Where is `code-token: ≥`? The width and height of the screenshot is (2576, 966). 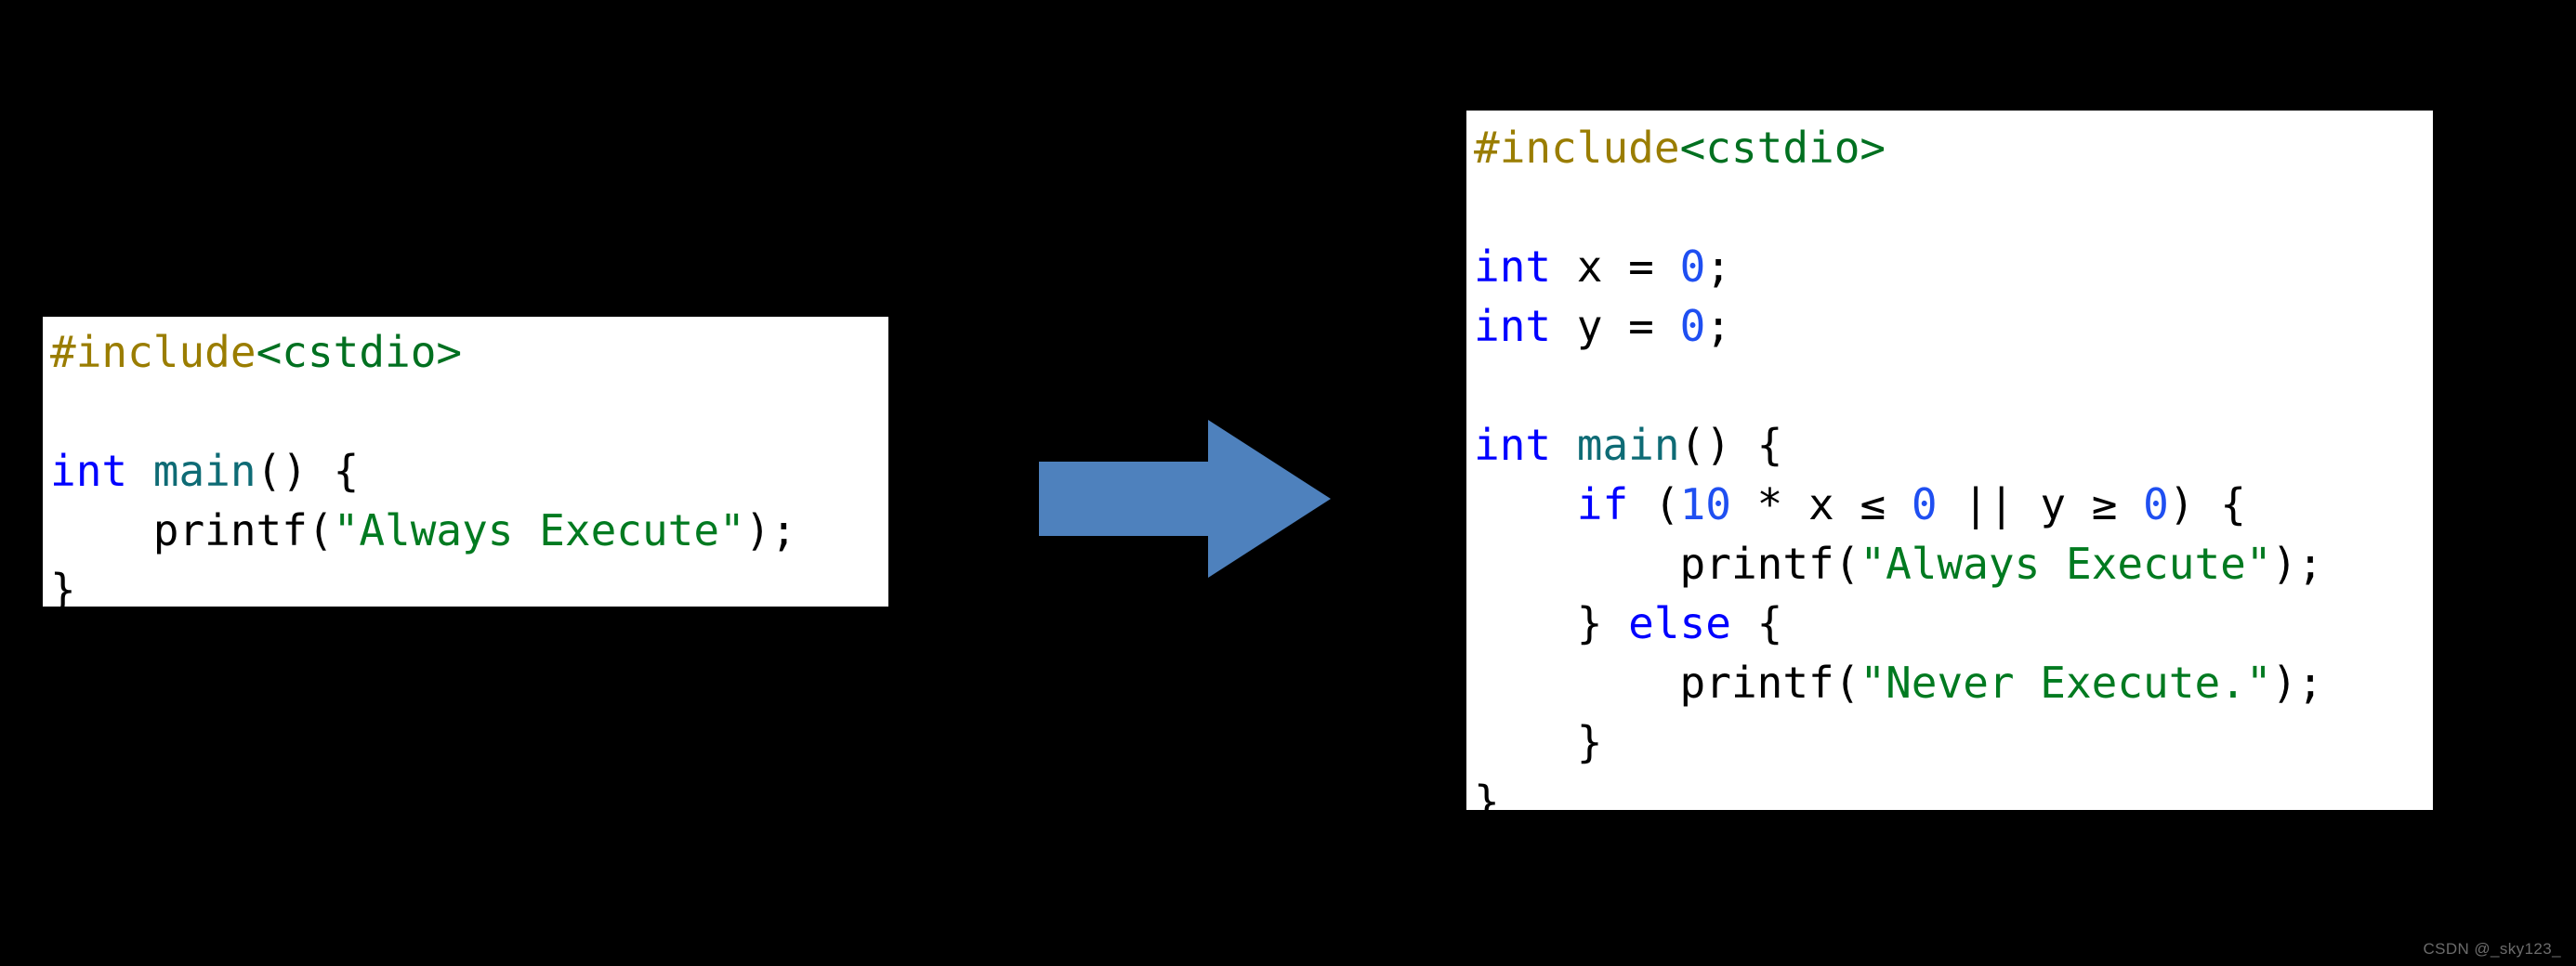
code-token: ≥ is located at coordinates (2104, 504).